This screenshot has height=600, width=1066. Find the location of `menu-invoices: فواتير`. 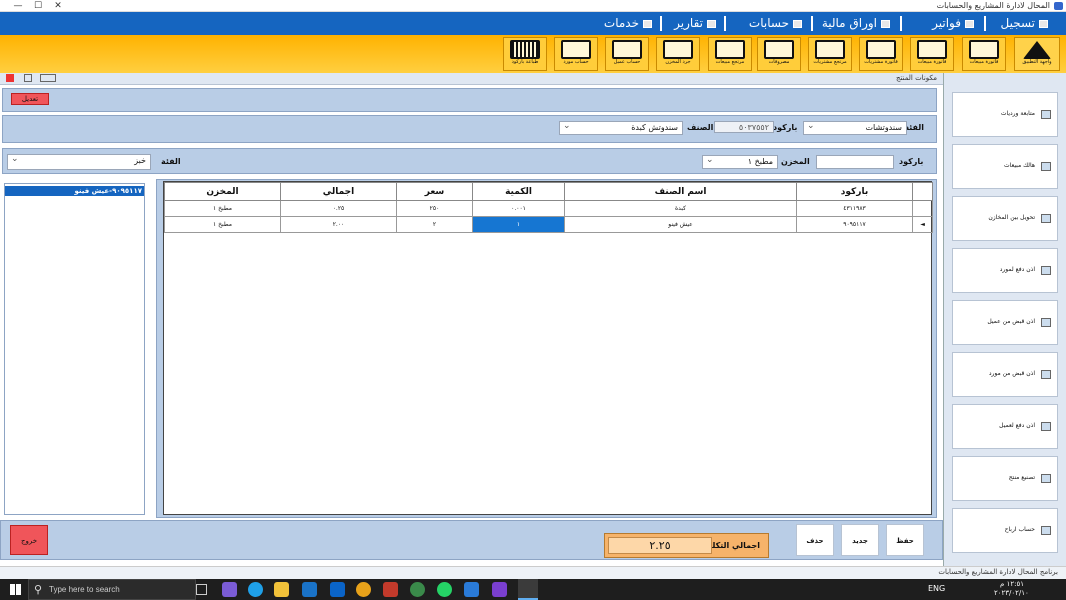

menu-invoices: فواتير is located at coordinates (953, 23).